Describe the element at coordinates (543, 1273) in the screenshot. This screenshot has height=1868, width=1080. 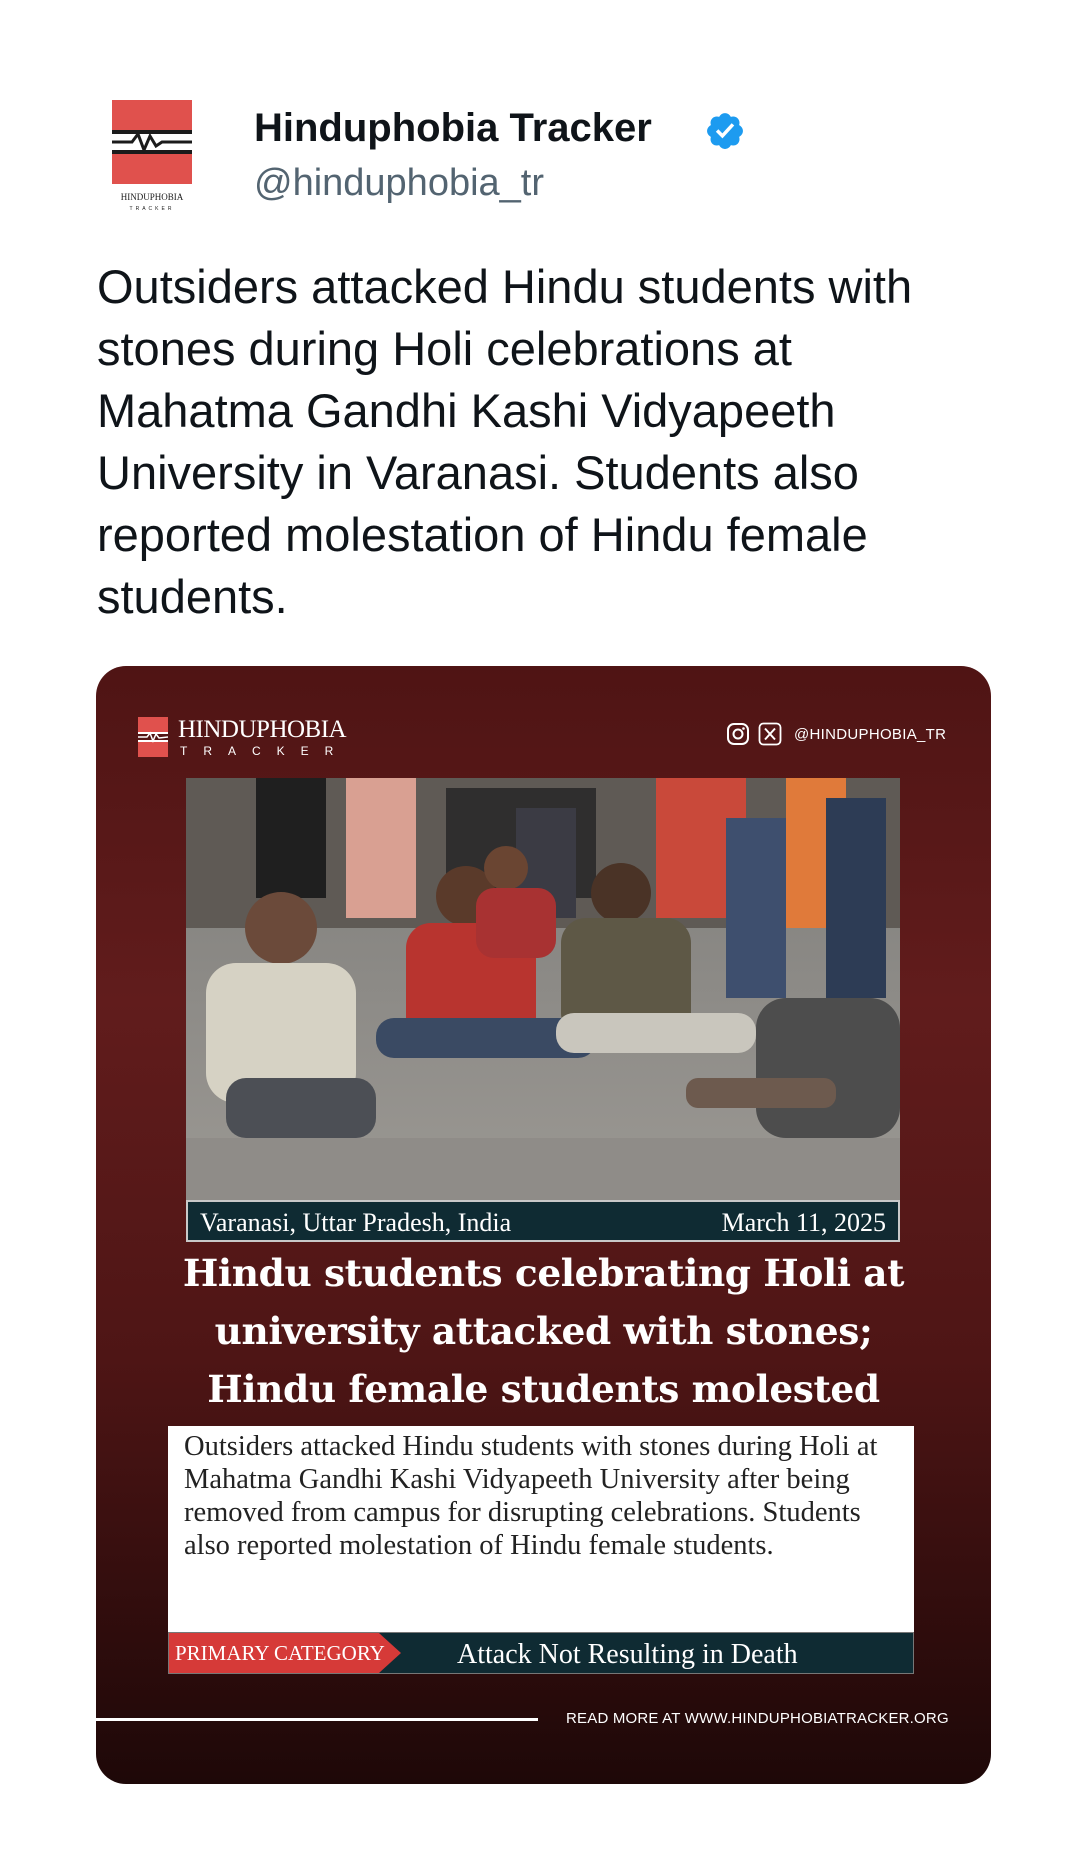
I see `headline-line: Hindu students celebrating Holi at` at that location.